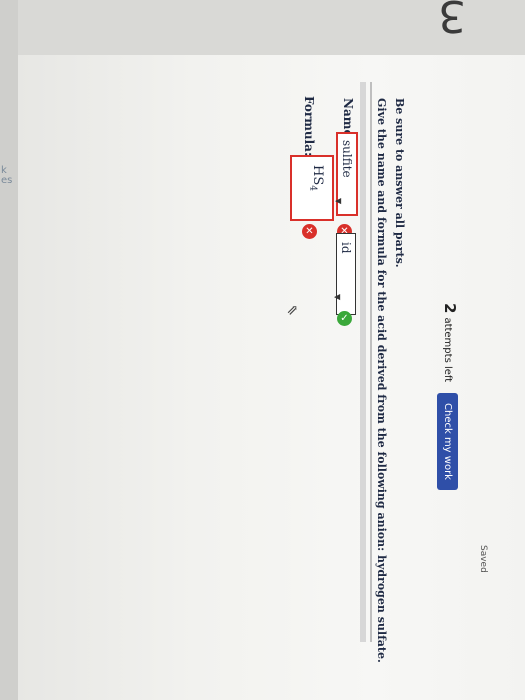 The width and height of the screenshot is (525, 700). What do you see at coordinates (399, 183) in the screenshot?
I see `instruction-be-sure: Be sure to answer all parts.` at bounding box center [399, 183].